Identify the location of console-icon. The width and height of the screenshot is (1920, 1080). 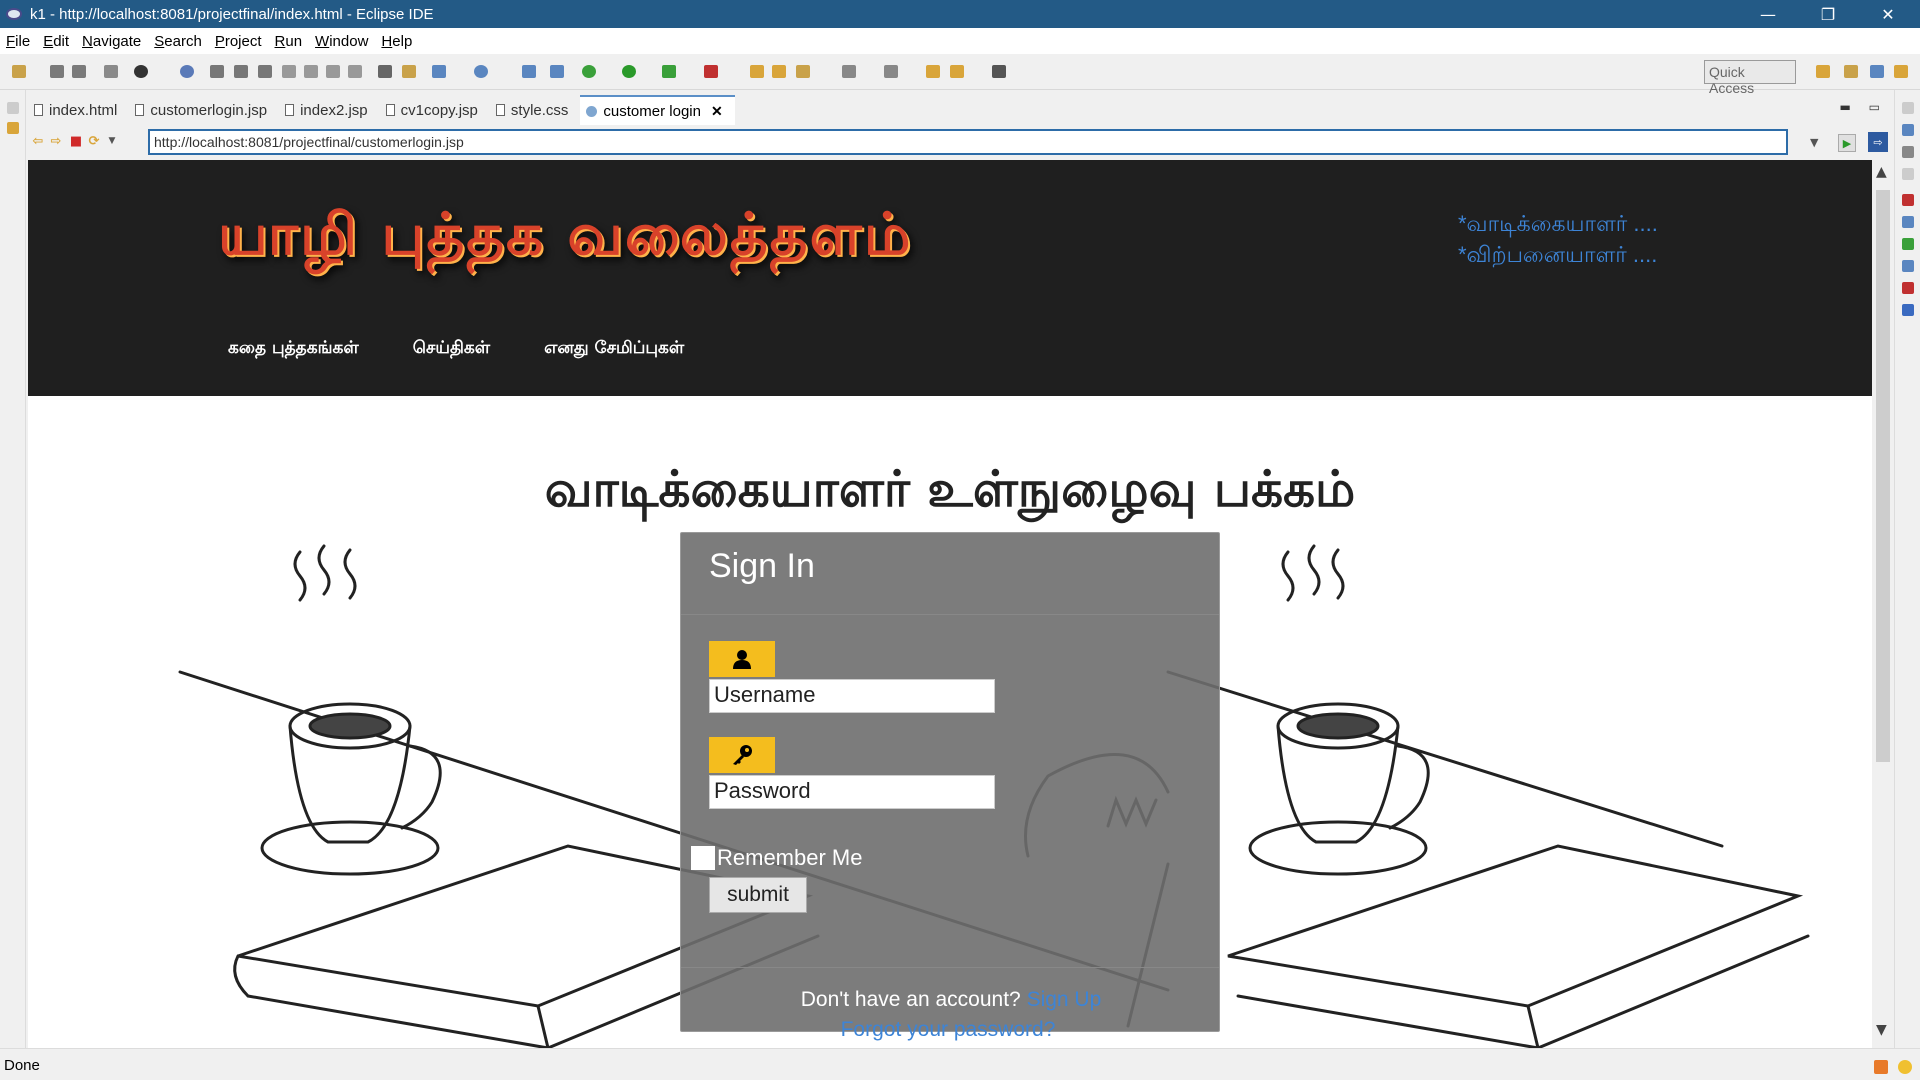
(1908, 310).